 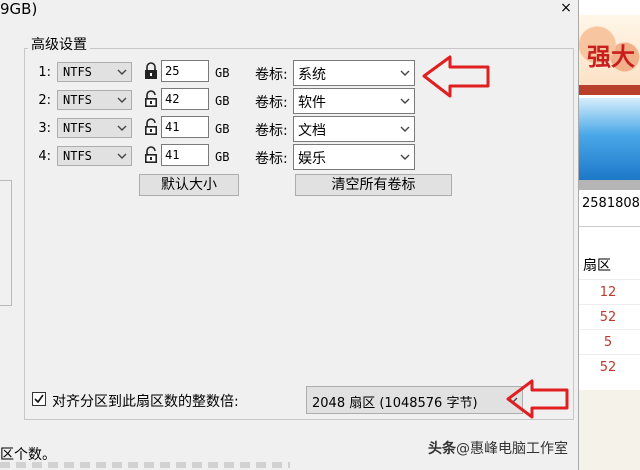 What do you see at coordinates (28, 455) in the screenshot?
I see `background-text: 区个数。` at bounding box center [28, 455].